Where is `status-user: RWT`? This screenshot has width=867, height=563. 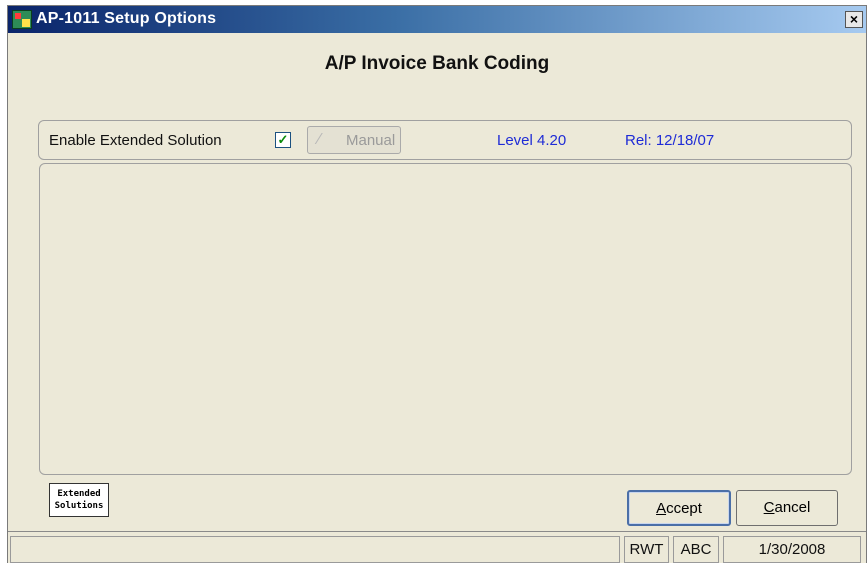
status-user: RWT is located at coordinates (646, 549).